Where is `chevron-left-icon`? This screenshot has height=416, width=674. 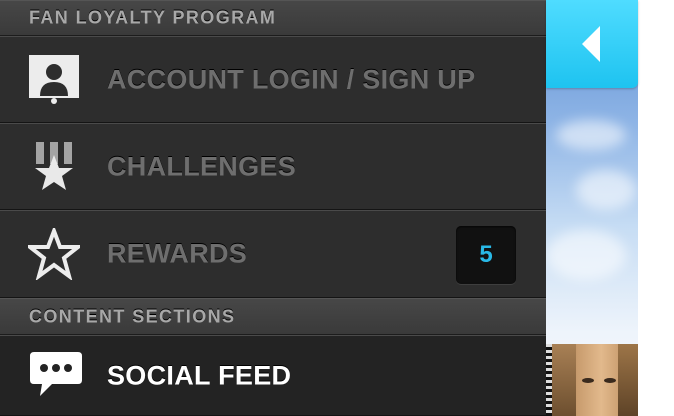
chevron-left-icon is located at coordinates (591, 44).